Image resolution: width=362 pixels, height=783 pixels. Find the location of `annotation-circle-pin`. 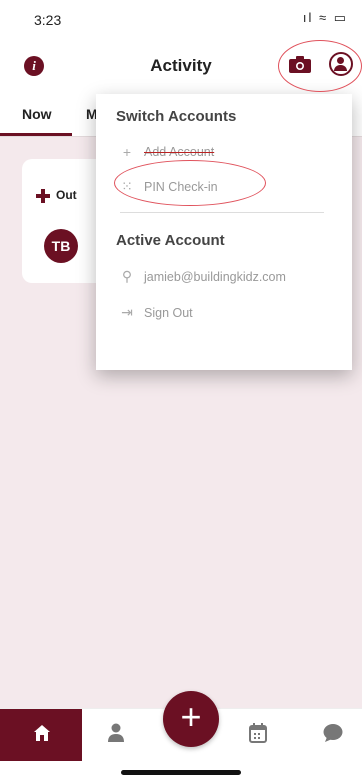

annotation-circle-pin is located at coordinates (190, 183).